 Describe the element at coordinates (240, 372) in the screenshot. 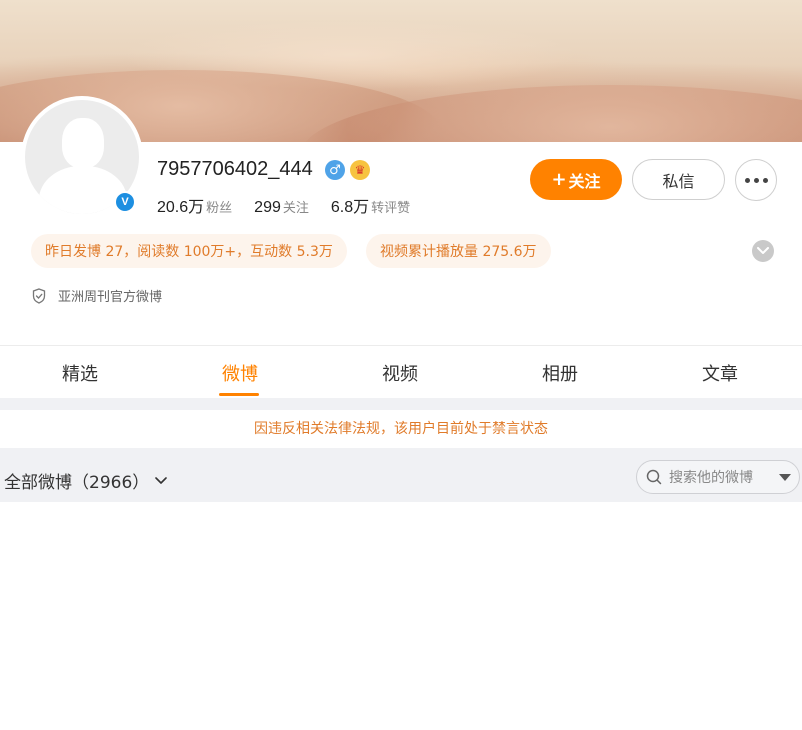

I see `tab-weibo: 微博` at that location.